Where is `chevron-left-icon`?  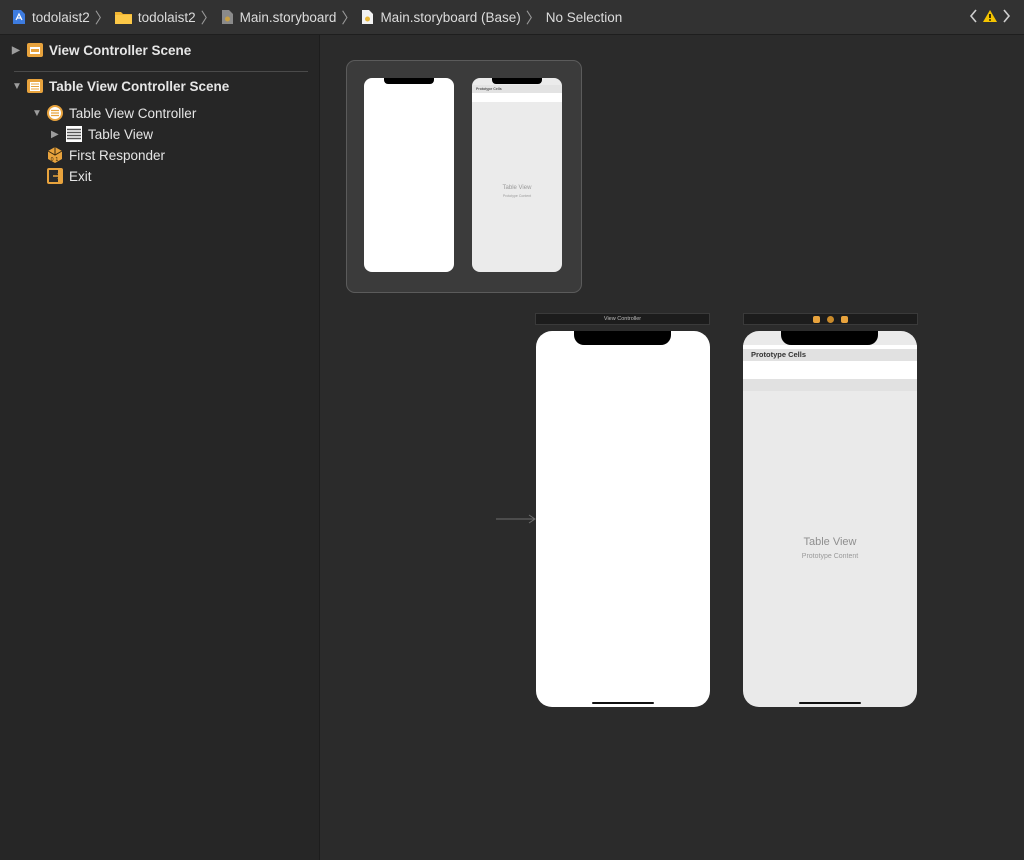 chevron-left-icon is located at coordinates (973, 16).